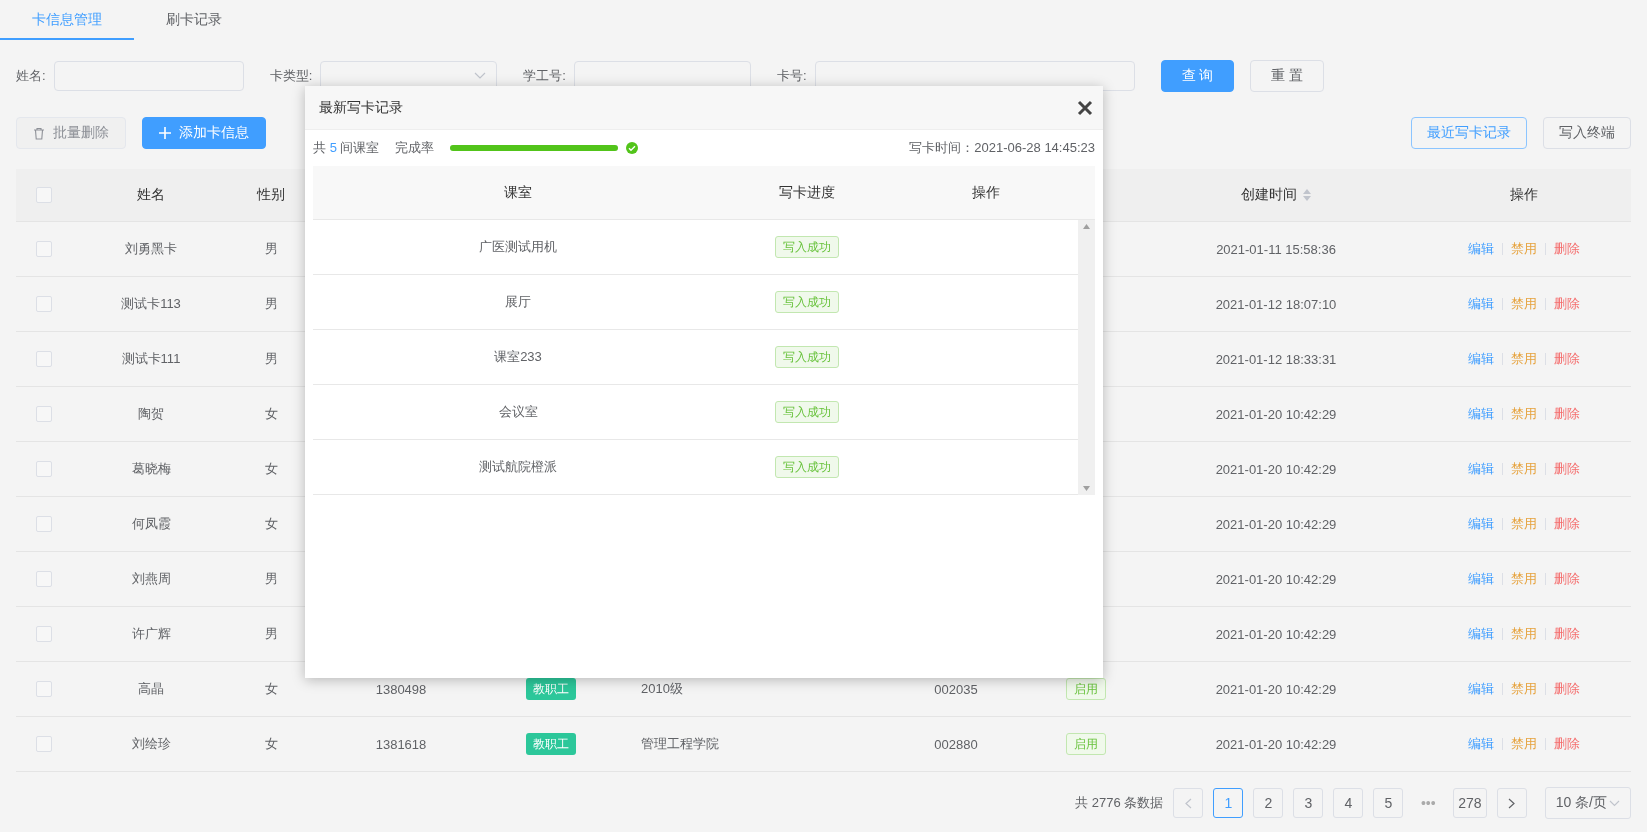  I want to click on trash-icon, so click(39, 133).